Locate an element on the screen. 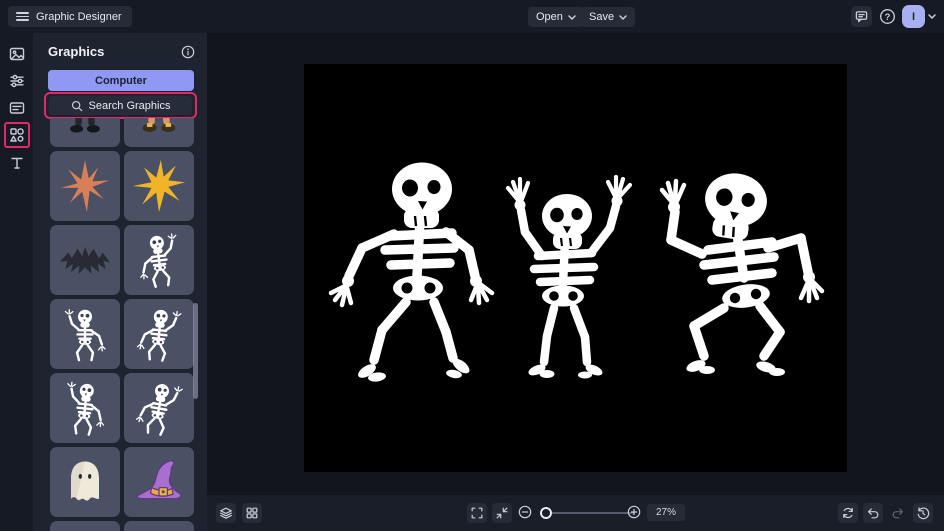 Image resolution: width=944 pixels, height=531 pixels. open-button: Open is located at coordinates (556, 17).